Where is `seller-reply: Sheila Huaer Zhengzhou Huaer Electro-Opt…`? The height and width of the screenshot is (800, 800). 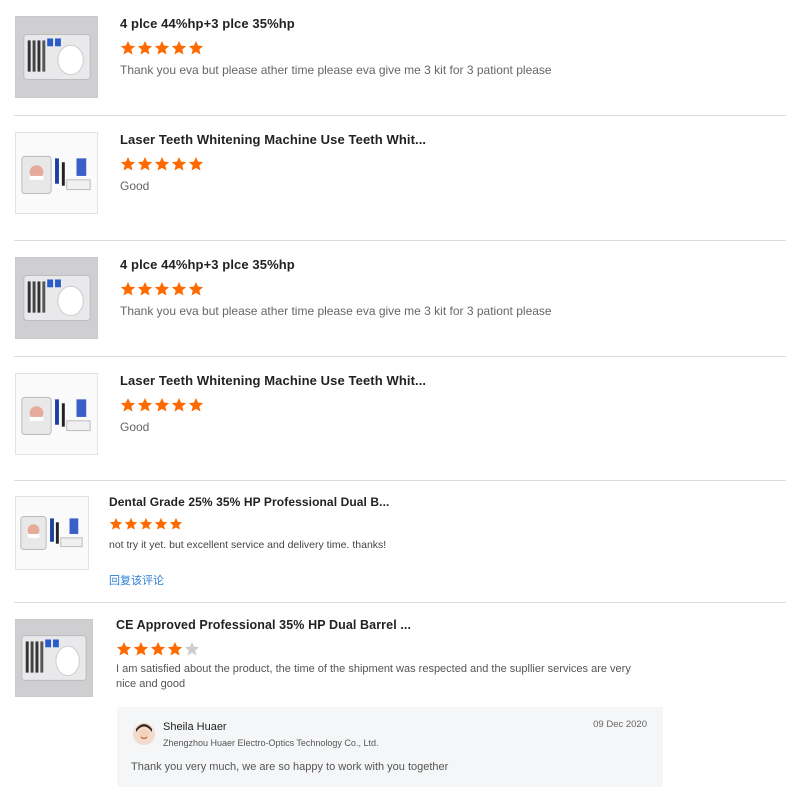 seller-reply: Sheila Huaer Zhengzhou Huaer Electro-Opt… is located at coordinates (390, 747).